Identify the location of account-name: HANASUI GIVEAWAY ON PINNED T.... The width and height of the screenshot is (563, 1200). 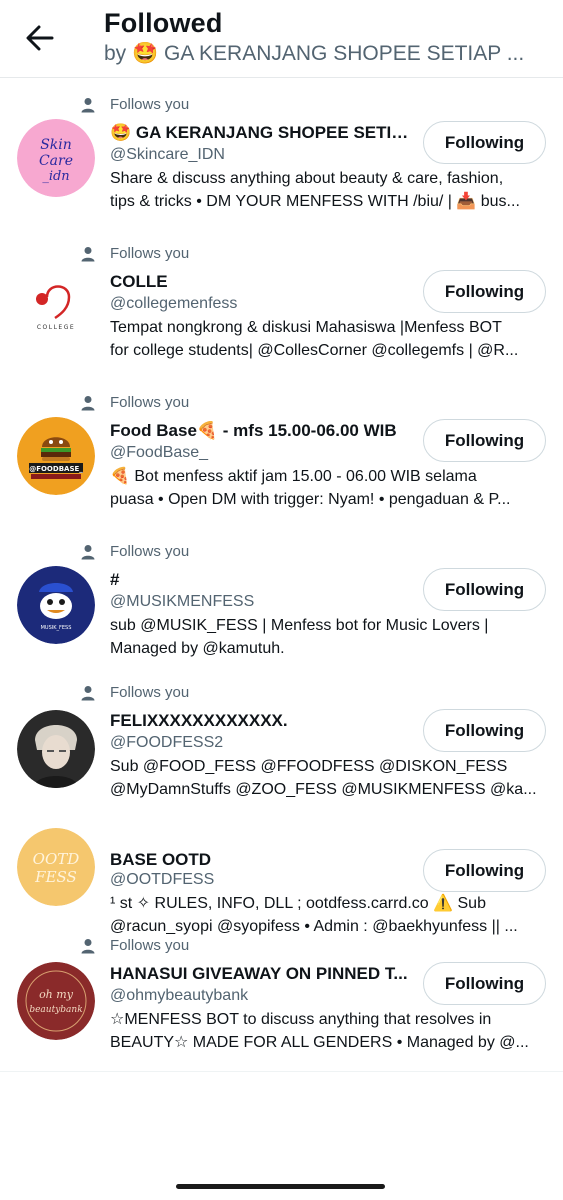
(262, 974).